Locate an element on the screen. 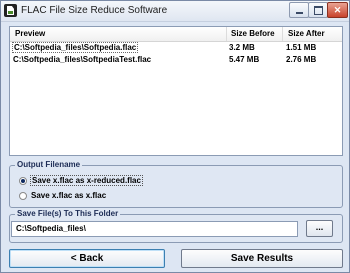 The width and height of the screenshot is (350, 273). option-label: Save x.flac as x.flac is located at coordinates (69, 195).